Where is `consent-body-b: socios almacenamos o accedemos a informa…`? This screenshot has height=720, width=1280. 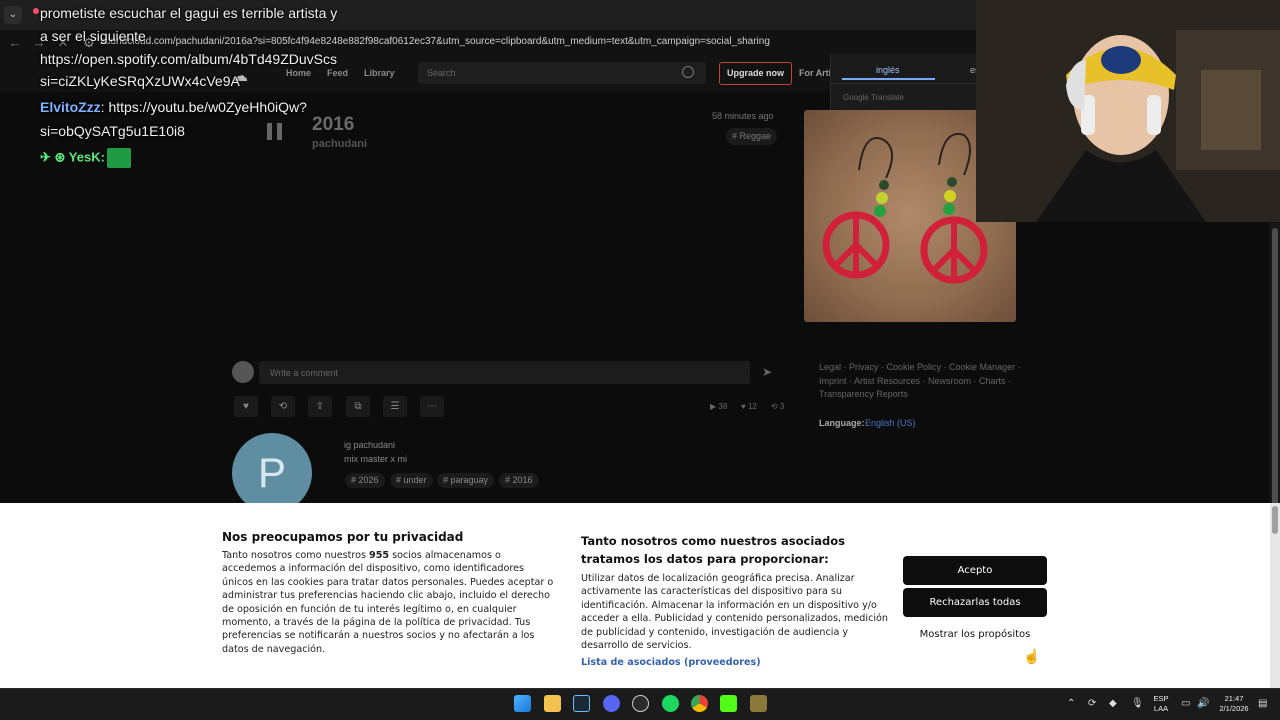 consent-body-b: socios almacenamos o accedemos a informa… is located at coordinates (388, 602).